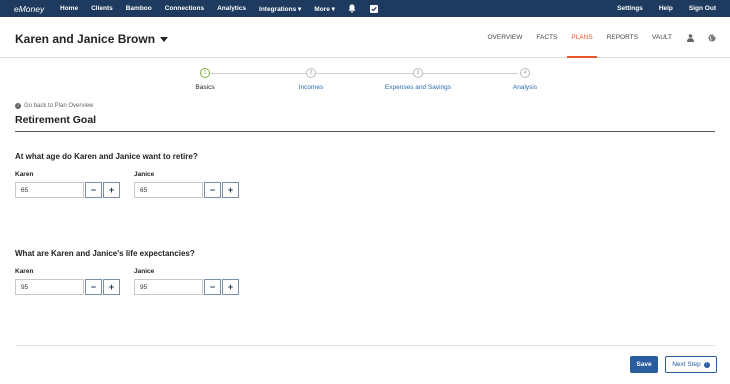 The width and height of the screenshot is (730, 384). What do you see at coordinates (622, 37) in the screenshot?
I see `tab-reports: REPORTS` at bounding box center [622, 37].